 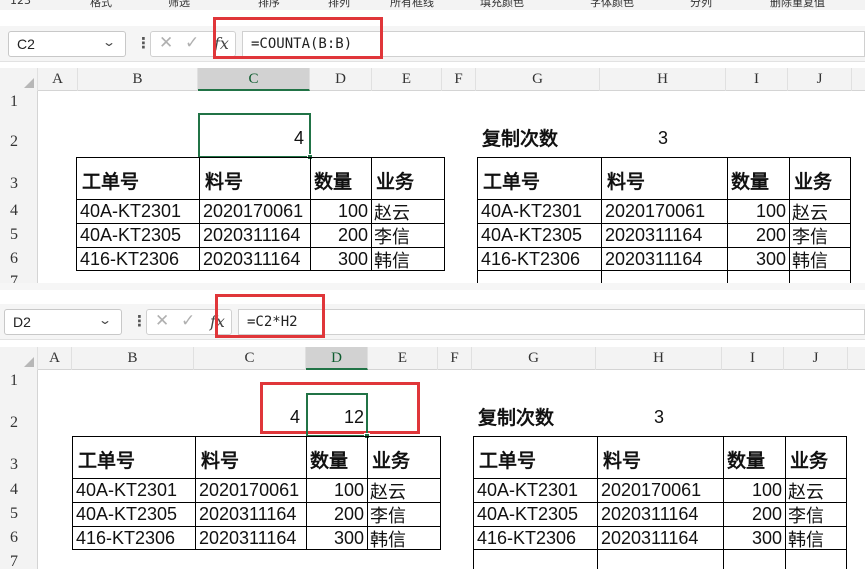 What do you see at coordinates (797, 5) in the screenshot?
I see `ribbon-item: 删除重复值` at bounding box center [797, 5].